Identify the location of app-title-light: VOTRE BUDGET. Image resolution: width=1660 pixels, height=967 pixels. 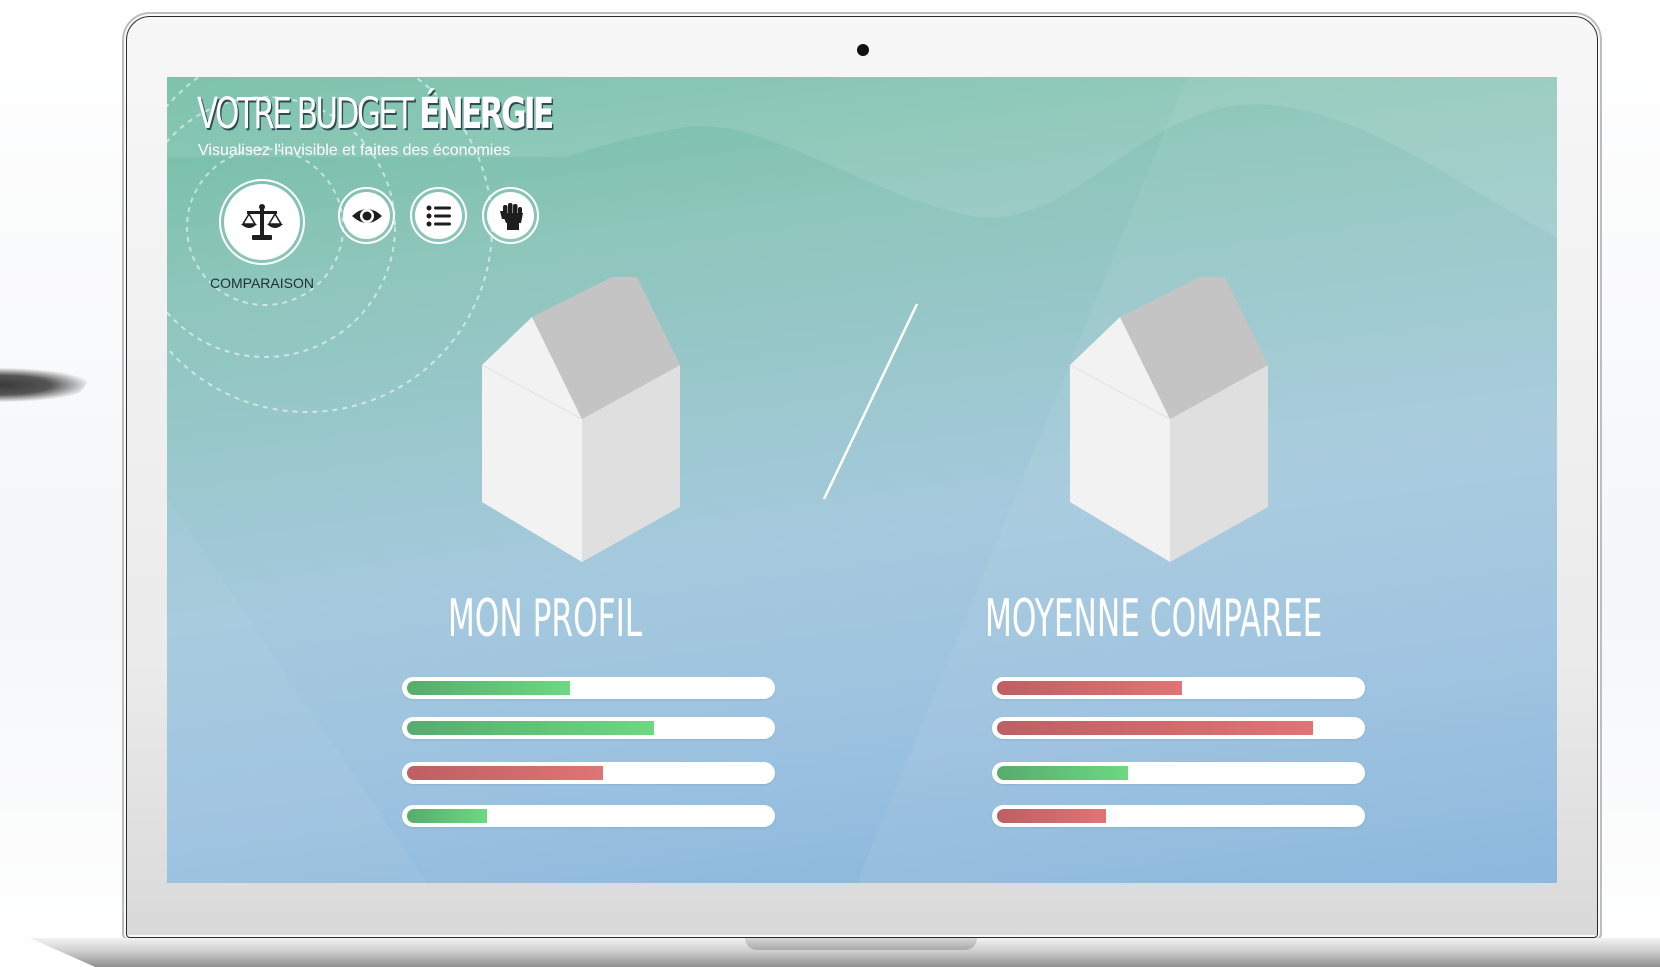
(308, 114).